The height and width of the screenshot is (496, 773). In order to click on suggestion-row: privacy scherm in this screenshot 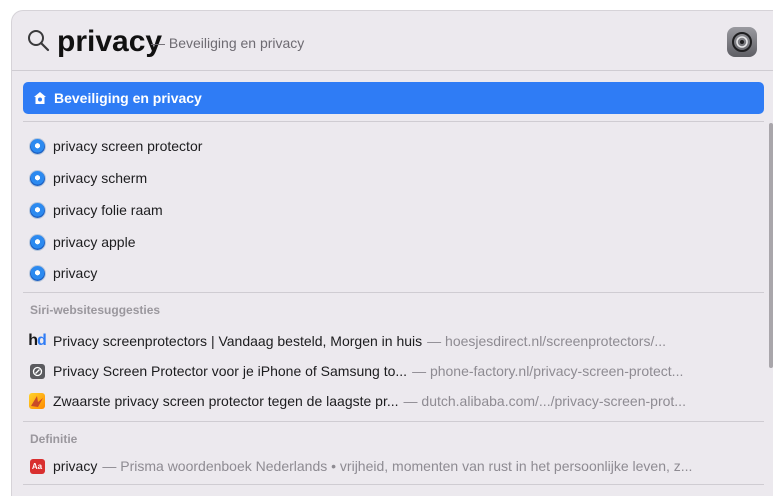, I will do `click(393, 178)`.